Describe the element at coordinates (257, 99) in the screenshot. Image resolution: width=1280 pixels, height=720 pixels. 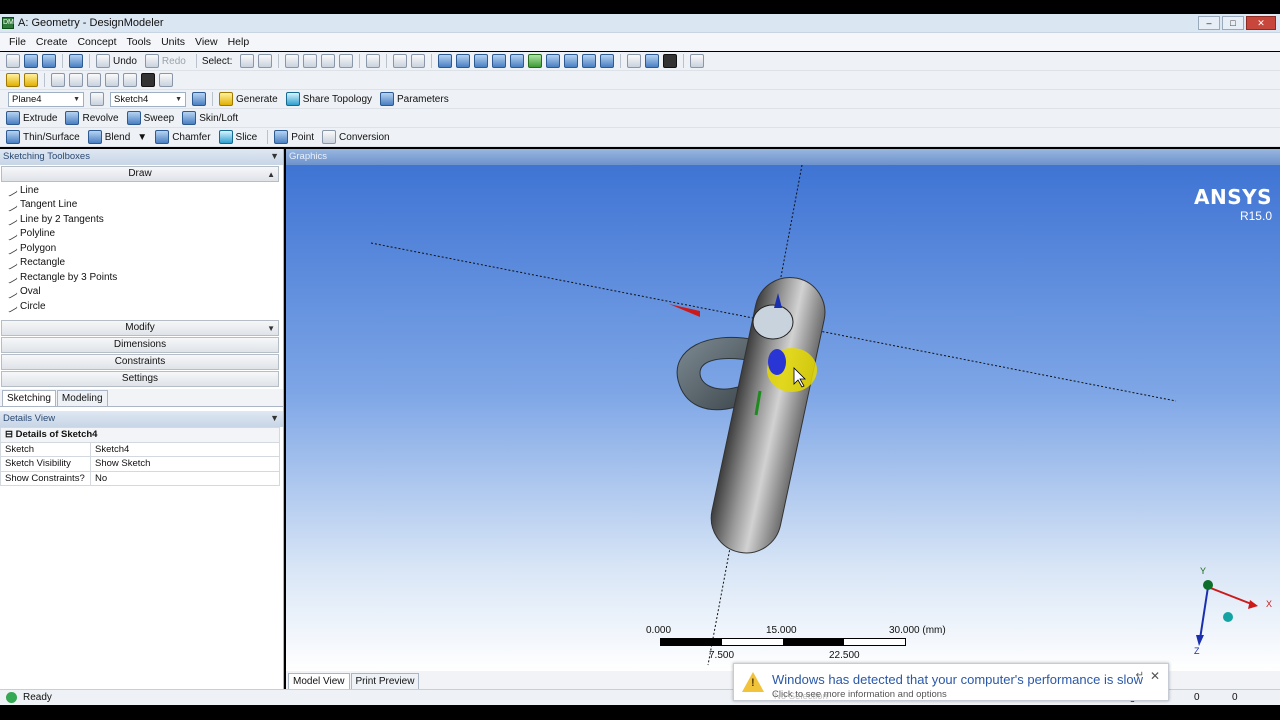
I see `generate-button: Generate` at that location.